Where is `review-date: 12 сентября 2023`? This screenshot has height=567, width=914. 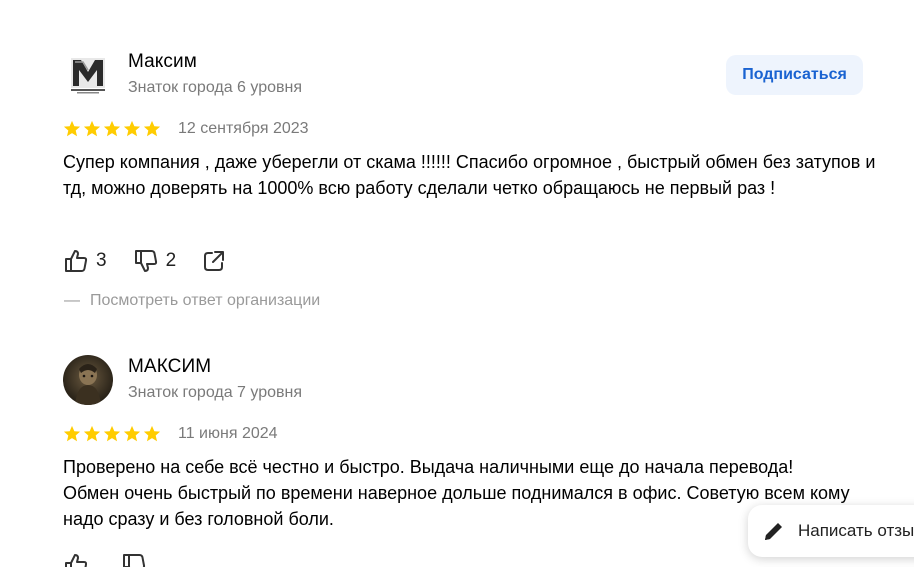 review-date: 12 сентября 2023 is located at coordinates (243, 128).